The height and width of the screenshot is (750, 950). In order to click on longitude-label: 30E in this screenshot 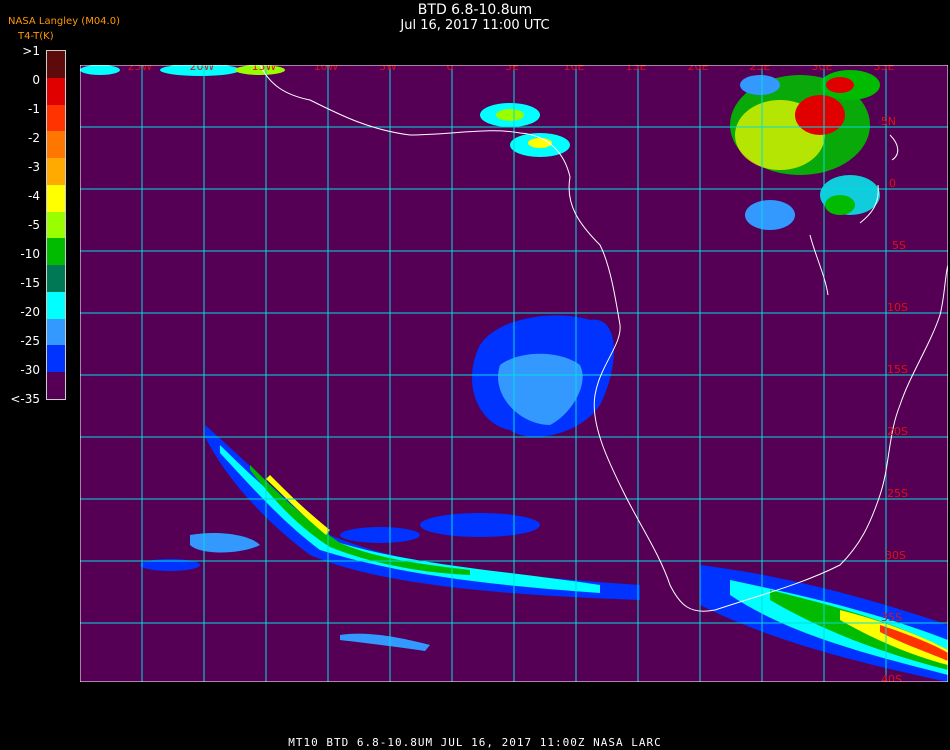, I will do `click(822, 69)`.